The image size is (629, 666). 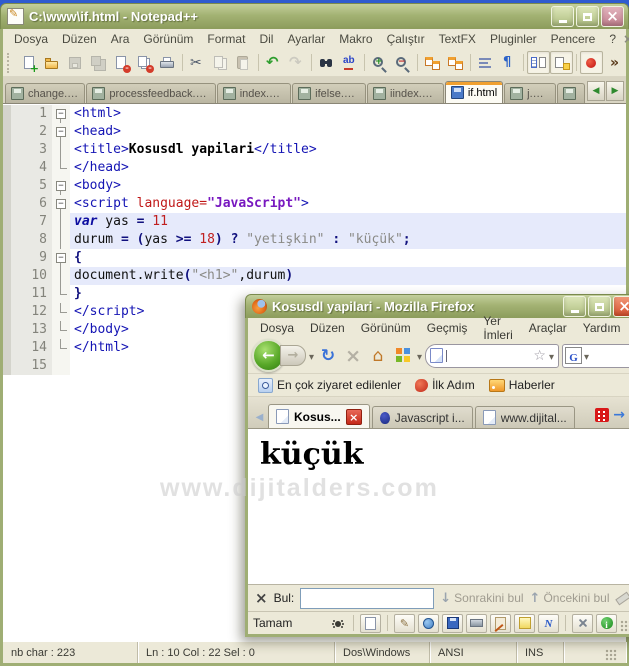 What do you see at coordinates (573, 39) in the screenshot?
I see `npp-menu-pencere: Pencere` at bounding box center [573, 39].